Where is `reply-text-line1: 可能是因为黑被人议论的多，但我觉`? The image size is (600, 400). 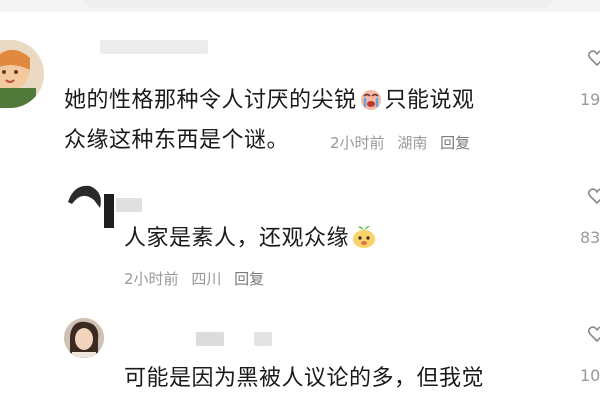
reply-text-line1: 可能是因为黑被人议论的多，但我觉 is located at coordinates (304, 378).